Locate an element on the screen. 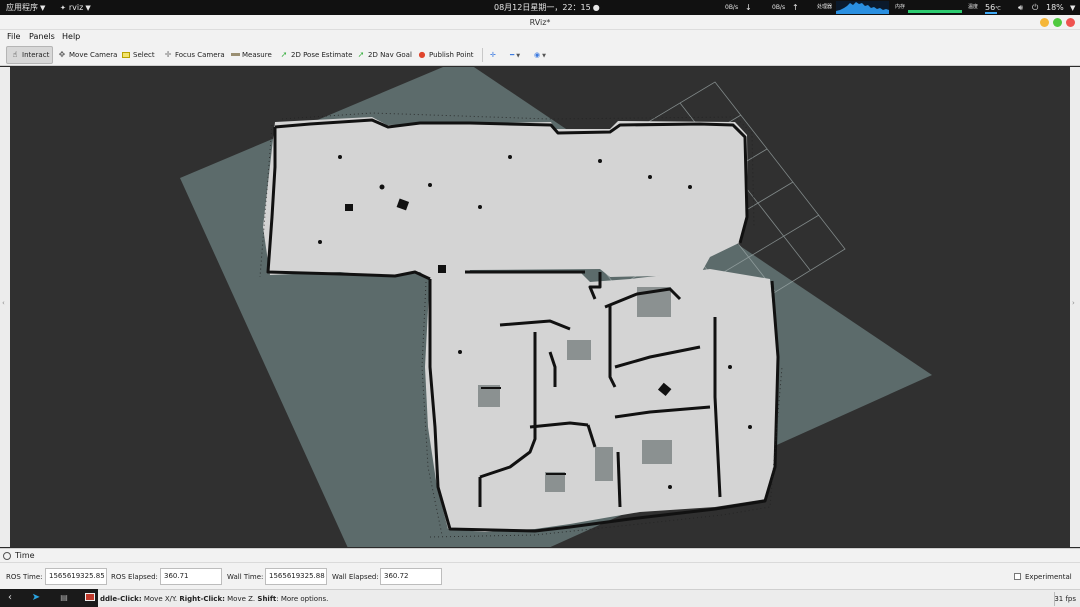 The width and height of the screenshot is (1080, 607). select-icon is located at coordinates (126, 55).